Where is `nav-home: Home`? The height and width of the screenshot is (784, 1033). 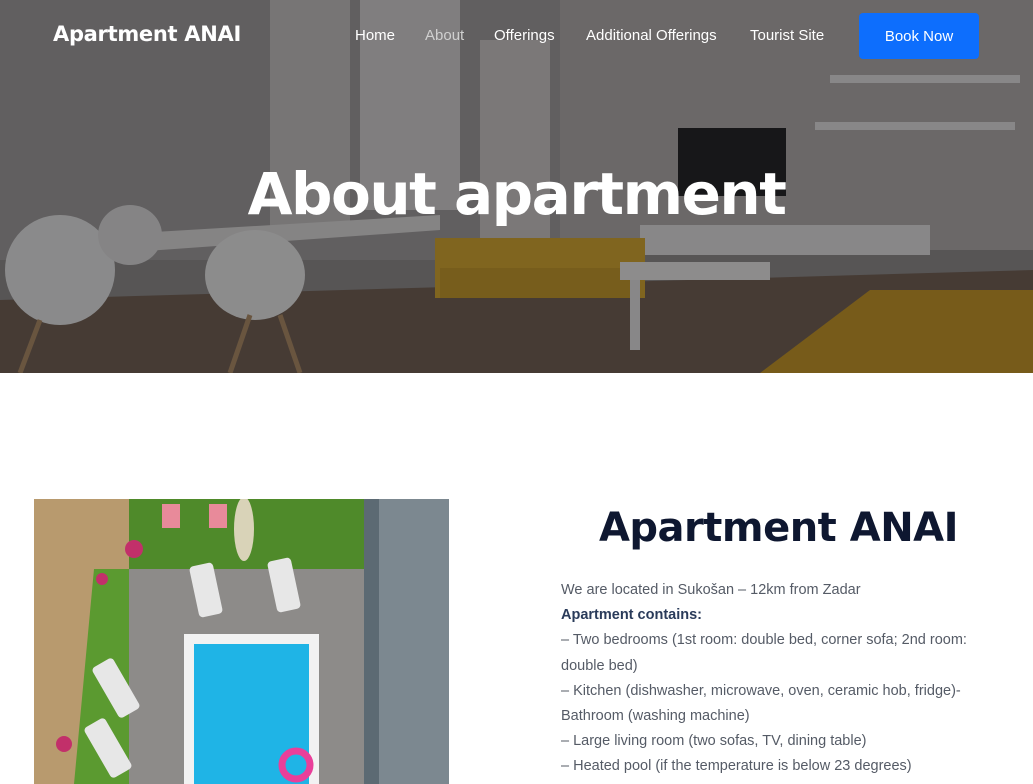
nav-home: Home is located at coordinates (375, 35).